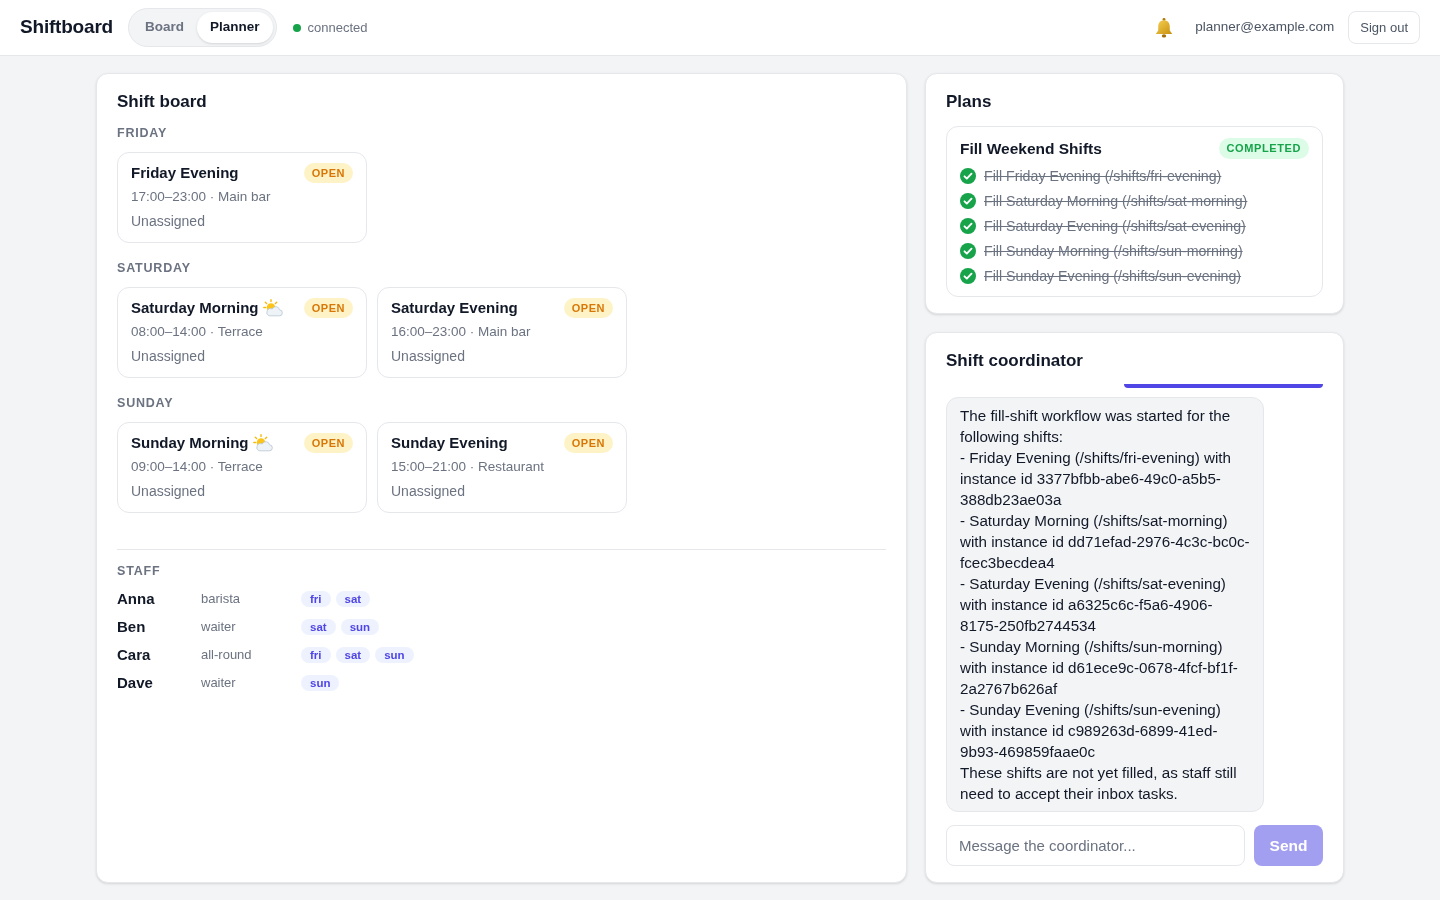 The image size is (1440, 900). Describe the element at coordinates (337, 27) in the screenshot. I see `connection-status: connected` at that location.